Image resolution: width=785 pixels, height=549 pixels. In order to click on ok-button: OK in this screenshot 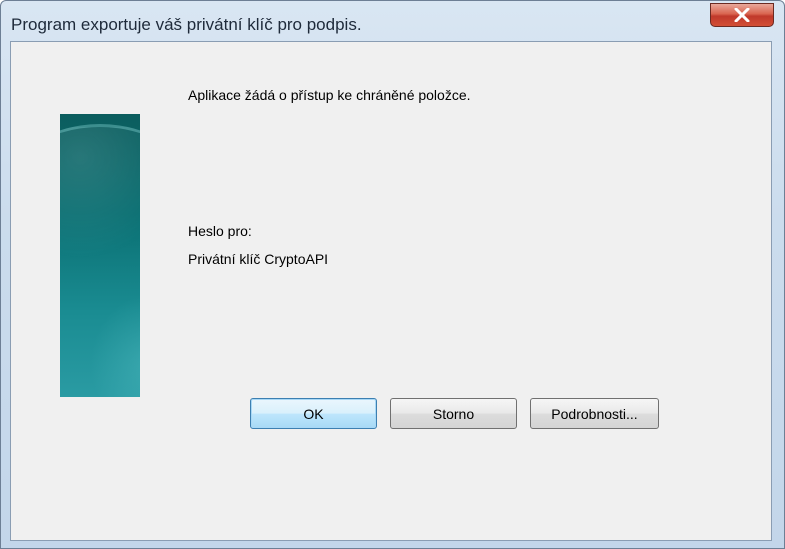, I will do `click(313, 413)`.